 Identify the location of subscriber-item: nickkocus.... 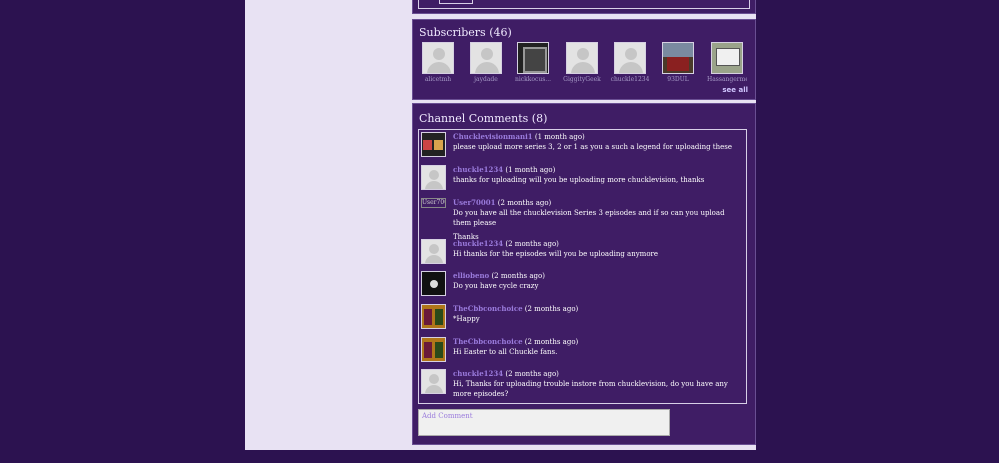
(533, 62).